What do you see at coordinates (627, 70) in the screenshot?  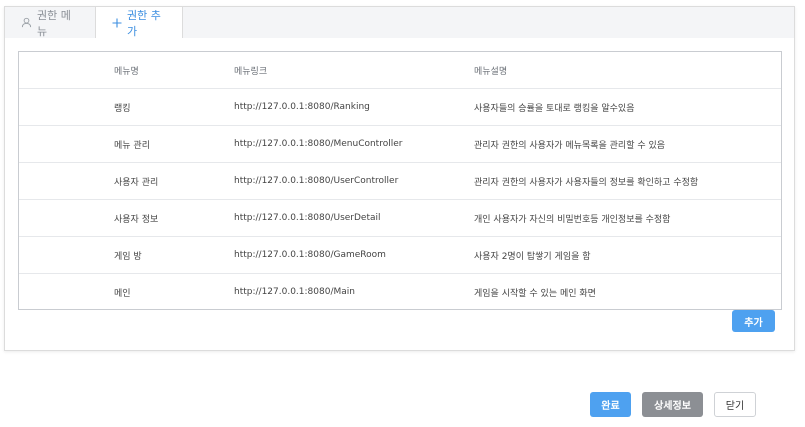 I see `header-menu-desc: 메뉴설명` at bounding box center [627, 70].